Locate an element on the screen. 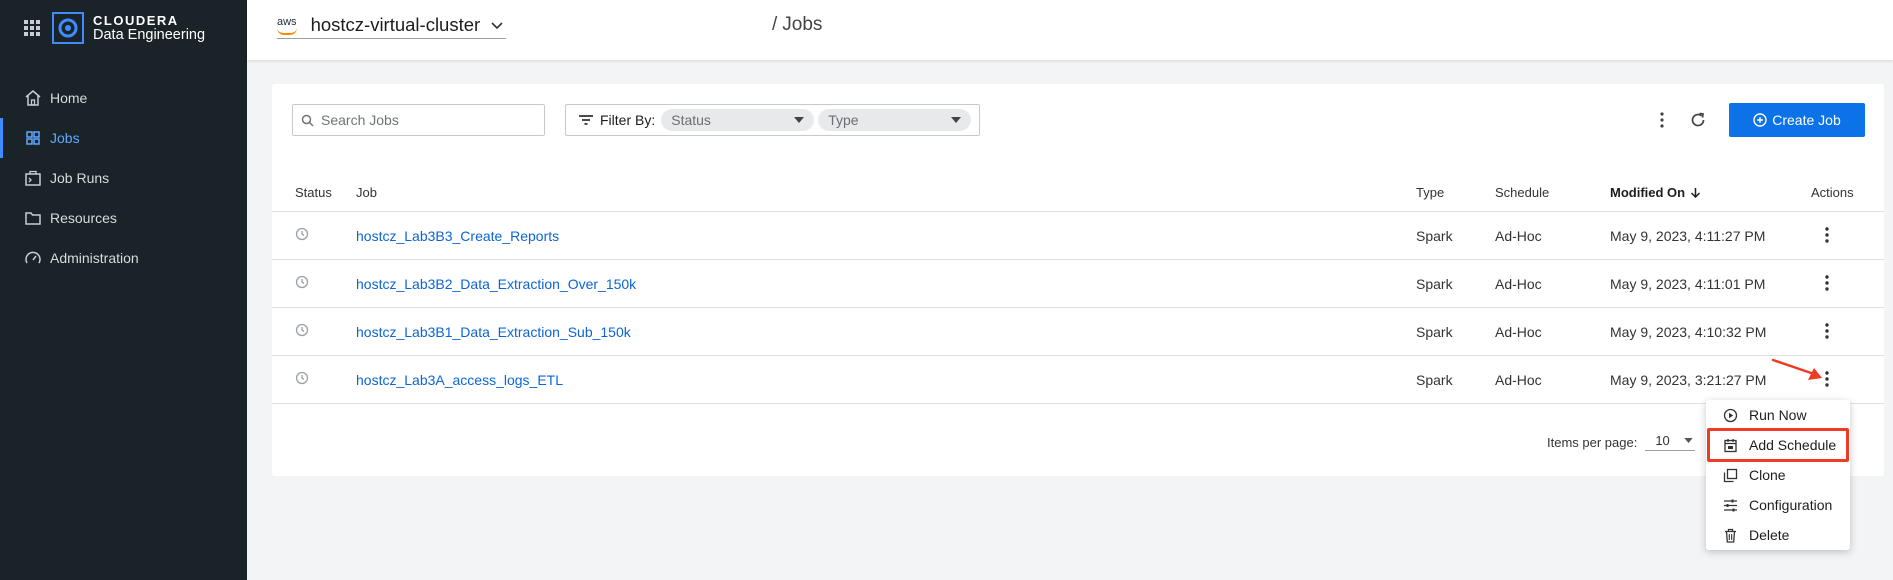 This screenshot has width=1893, height=580. menu-item-run-now: Run Now is located at coordinates (1778, 415).